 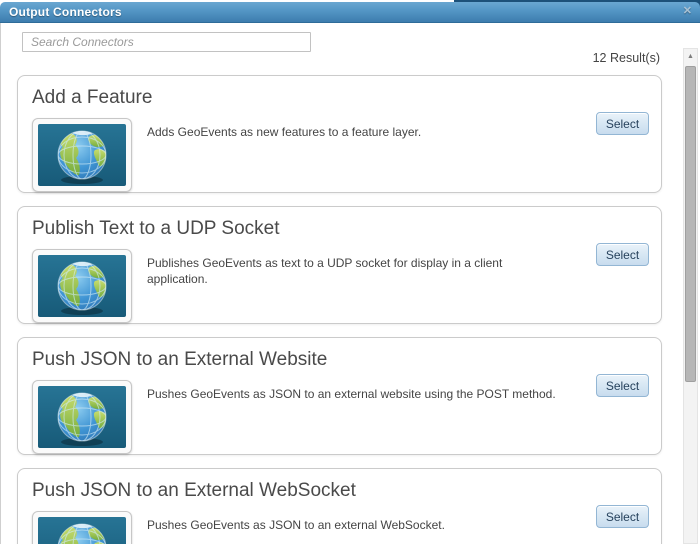 What do you see at coordinates (180, 359) in the screenshot?
I see `connector-title: Push JSON to an External Website` at bounding box center [180, 359].